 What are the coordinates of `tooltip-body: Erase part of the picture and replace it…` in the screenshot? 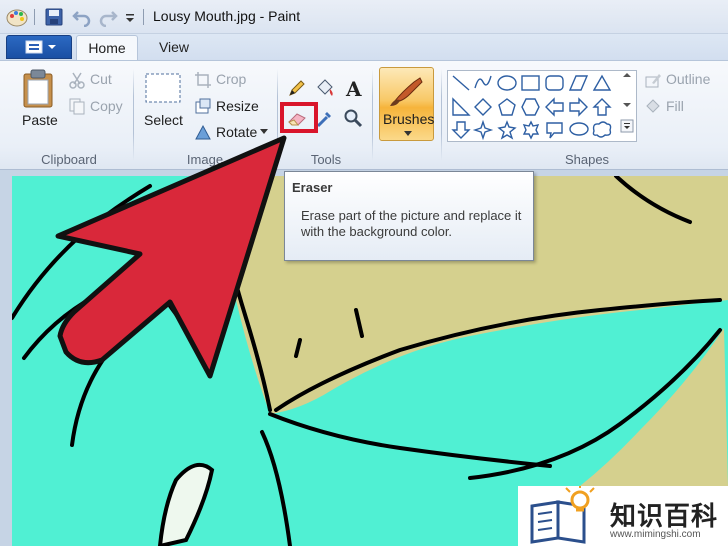 It's located at (411, 223).